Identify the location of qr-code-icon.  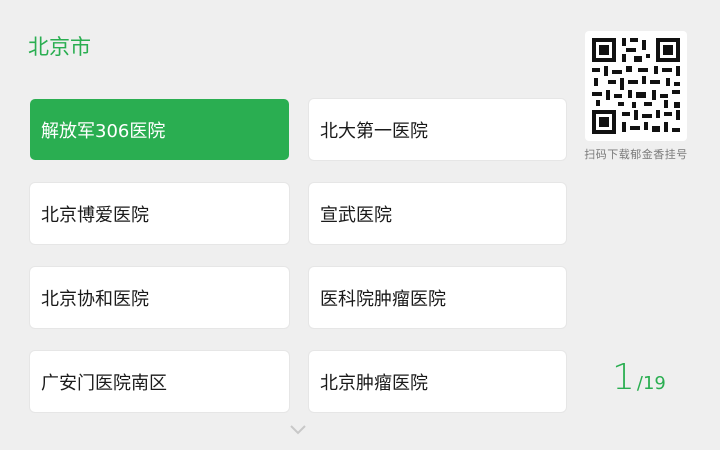
(636, 86).